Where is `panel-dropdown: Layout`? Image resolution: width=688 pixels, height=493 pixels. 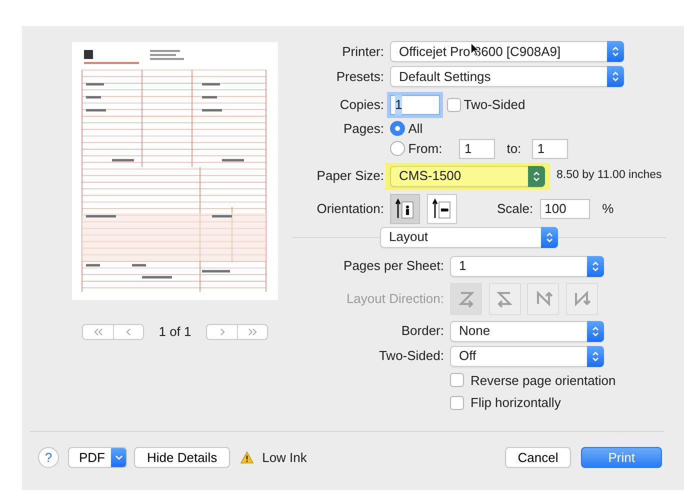 panel-dropdown: Layout is located at coordinates (469, 237).